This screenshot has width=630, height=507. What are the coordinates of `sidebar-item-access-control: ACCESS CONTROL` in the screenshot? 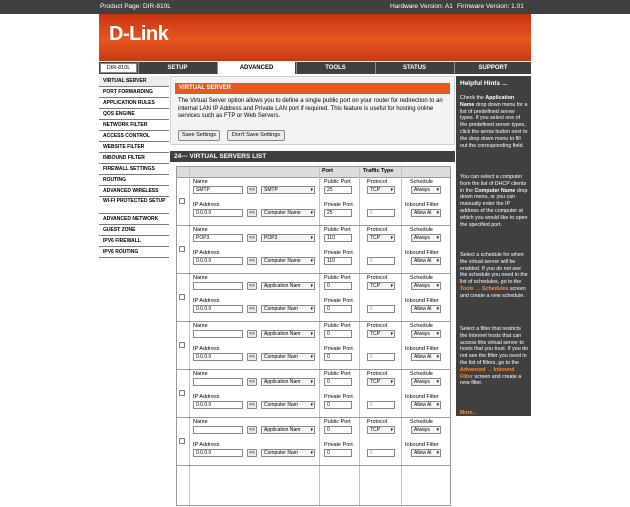 It's located at (134, 136).